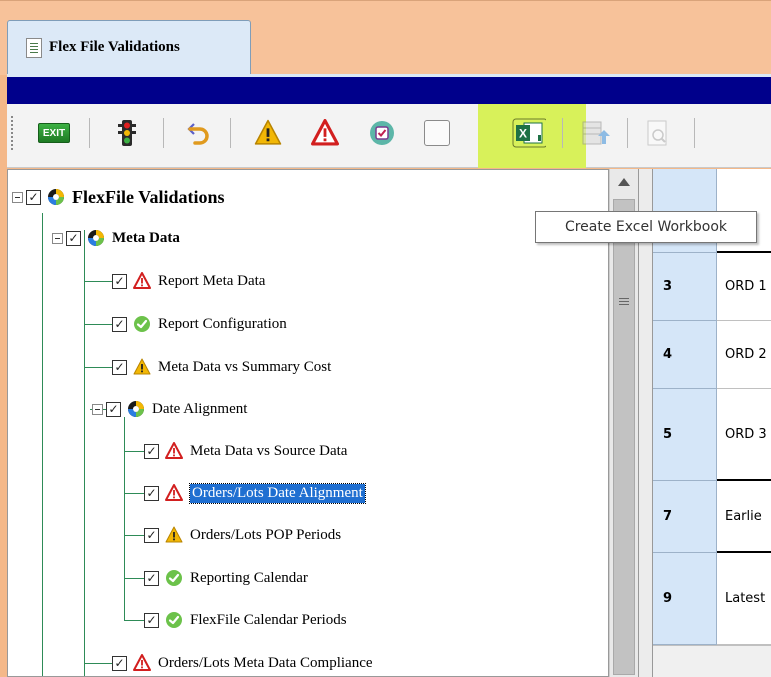 Image resolution: width=771 pixels, height=677 pixels. I want to click on grid-row-header: 4, so click(685, 355).